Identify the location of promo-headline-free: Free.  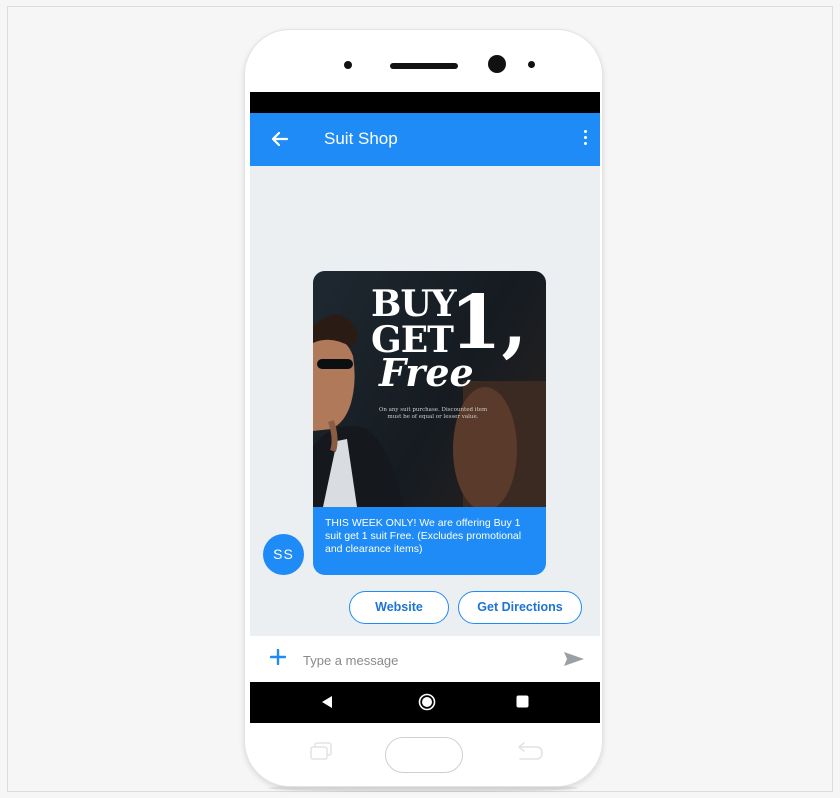
(426, 372).